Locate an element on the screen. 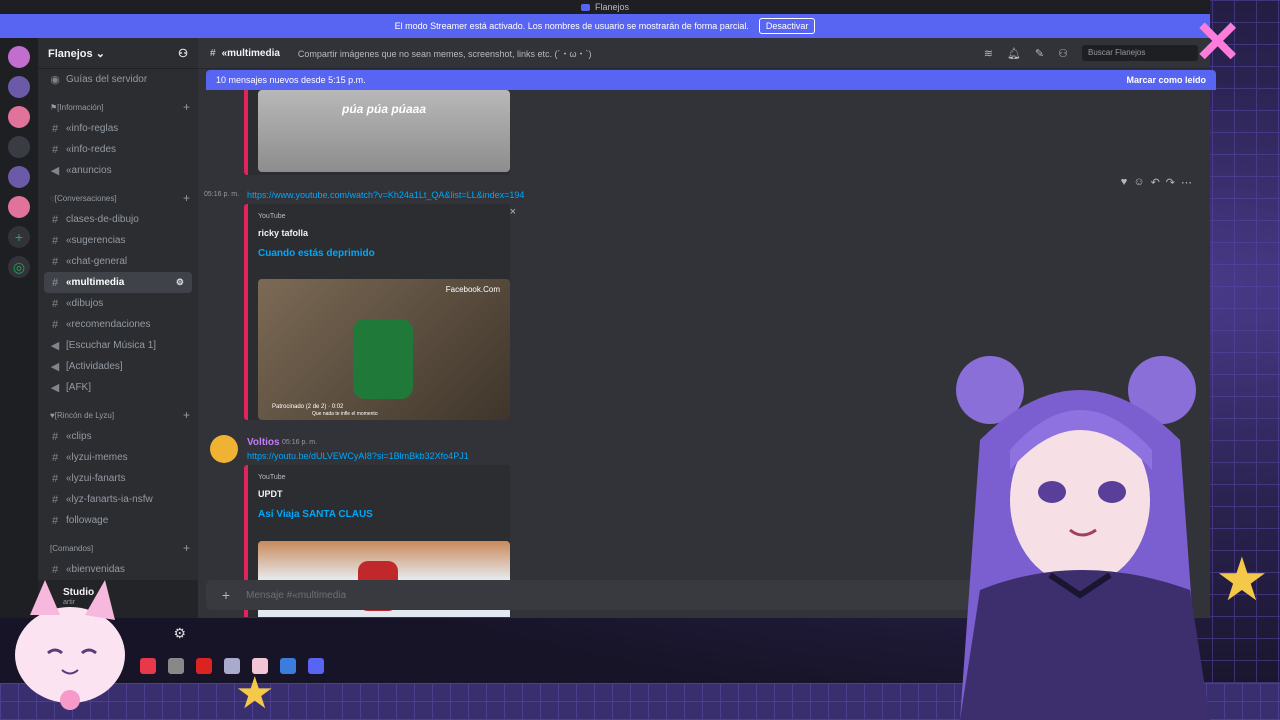 Image resolution: width=1280 pixels, height=720 pixels. gear-icon: ⚙ is located at coordinates (179, 633).